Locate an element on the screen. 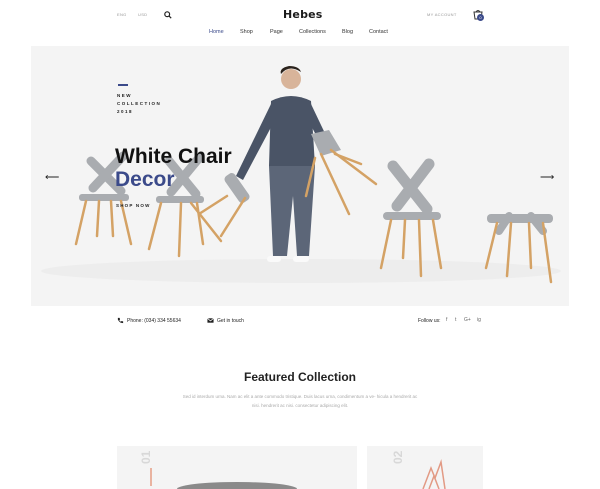 The height and width of the screenshot is (489, 600). twitter-icon: t is located at coordinates (455, 320).